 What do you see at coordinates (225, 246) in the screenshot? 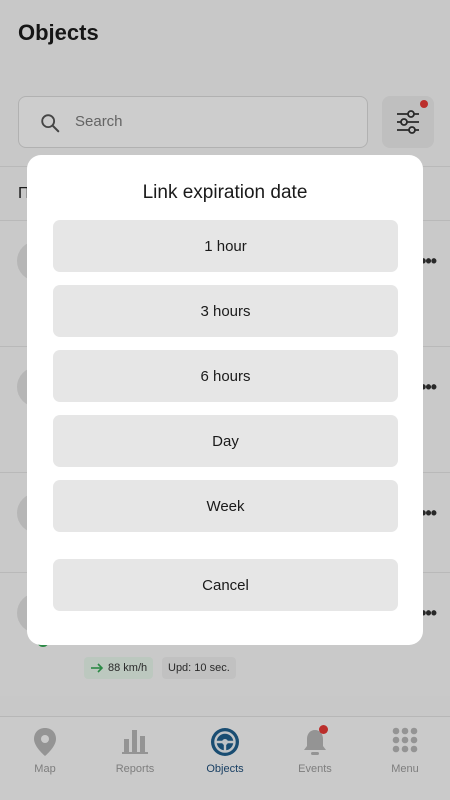
I see `option-1-hour-button: 1 hour` at bounding box center [225, 246].